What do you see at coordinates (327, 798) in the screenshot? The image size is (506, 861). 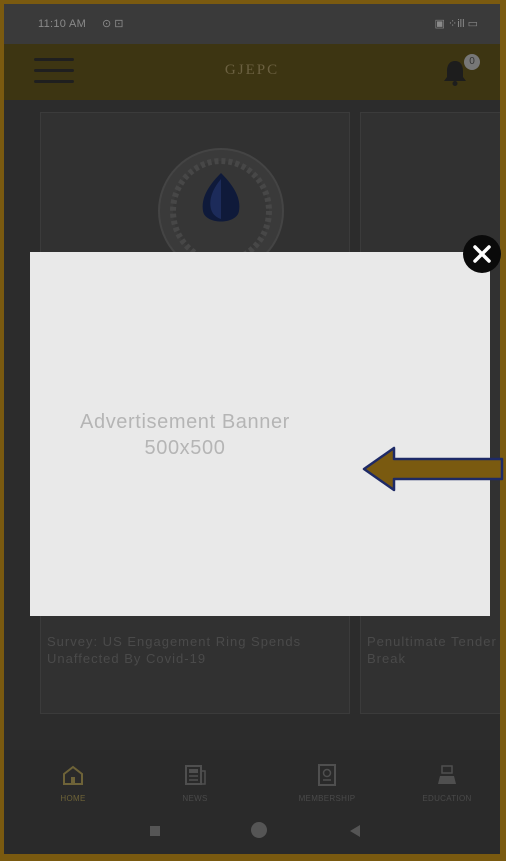 I see `nav-membership-label: MEMBERSHIP` at bounding box center [327, 798].